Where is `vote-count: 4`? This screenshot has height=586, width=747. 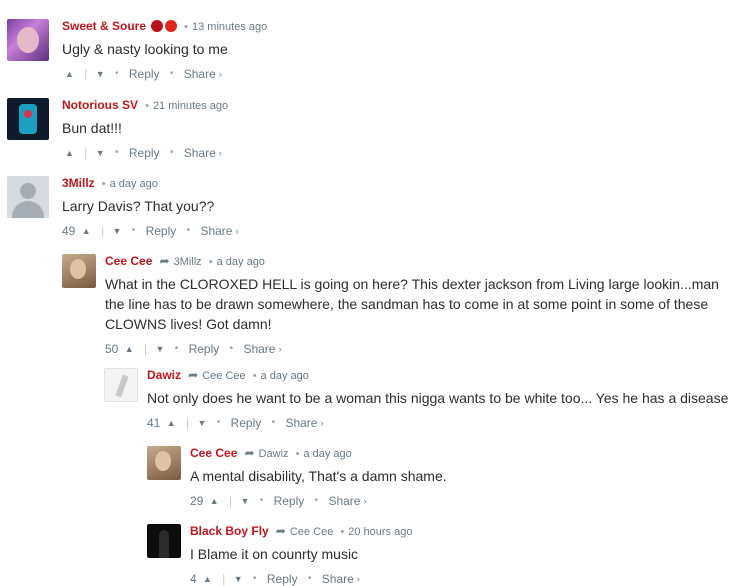
vote-count: 4 is located at coordinates (193, 578).